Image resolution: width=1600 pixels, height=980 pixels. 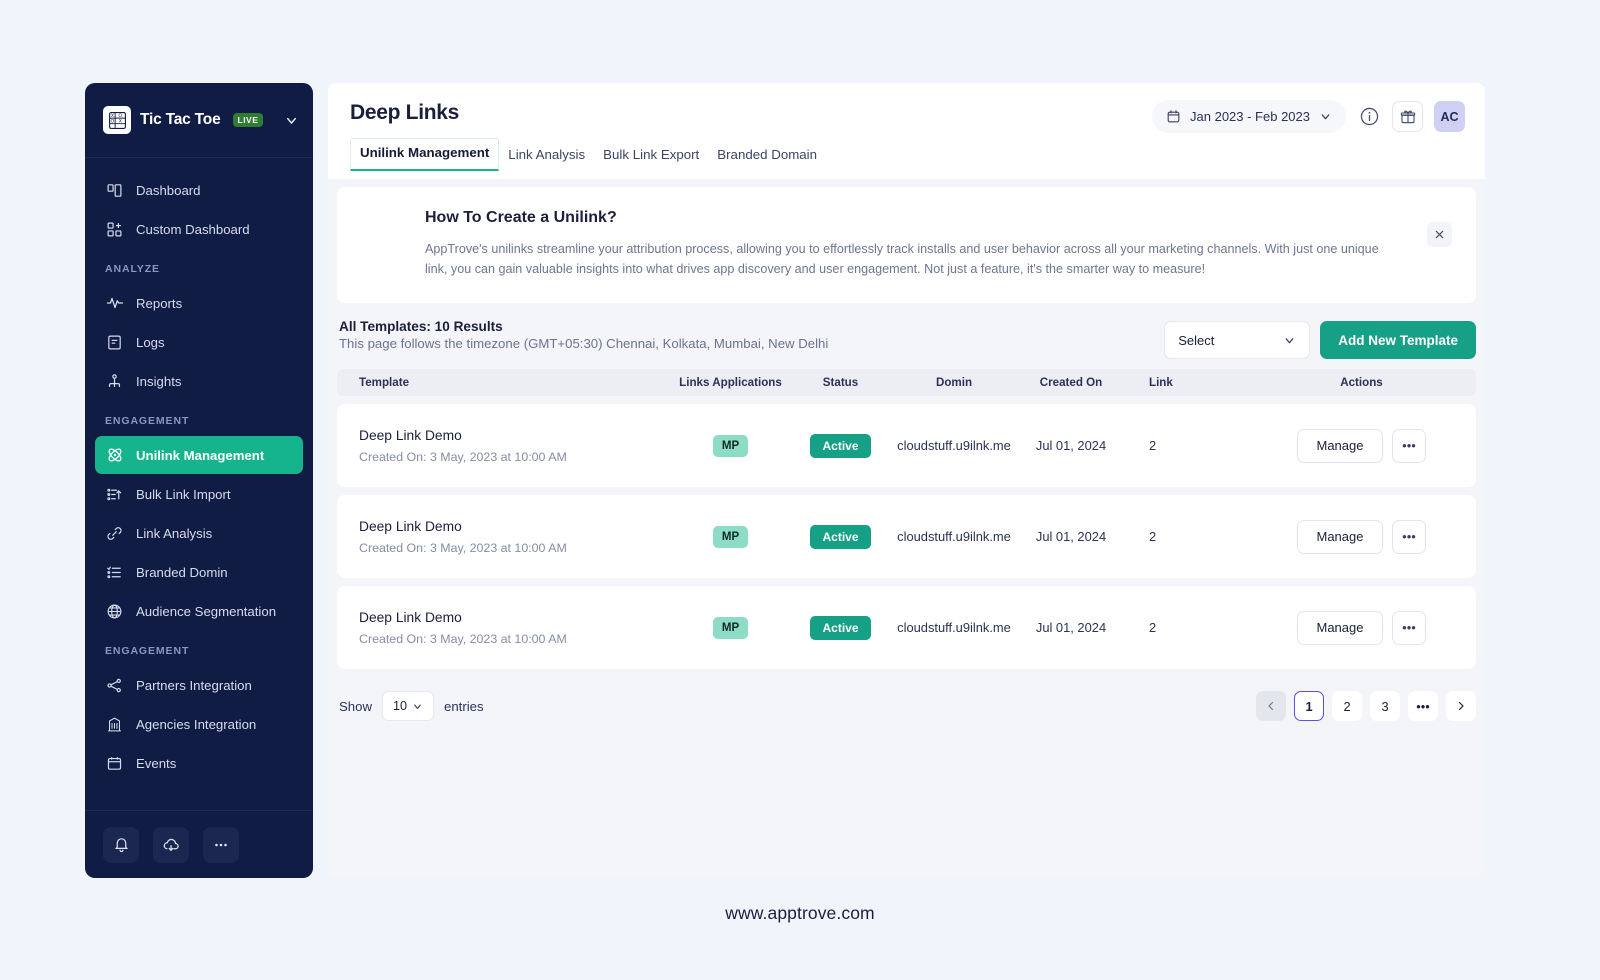 What do you see at coordinates (1271, 706) in the screenshot?
I see `prev-page-button` at bounding box center [1271, 706].